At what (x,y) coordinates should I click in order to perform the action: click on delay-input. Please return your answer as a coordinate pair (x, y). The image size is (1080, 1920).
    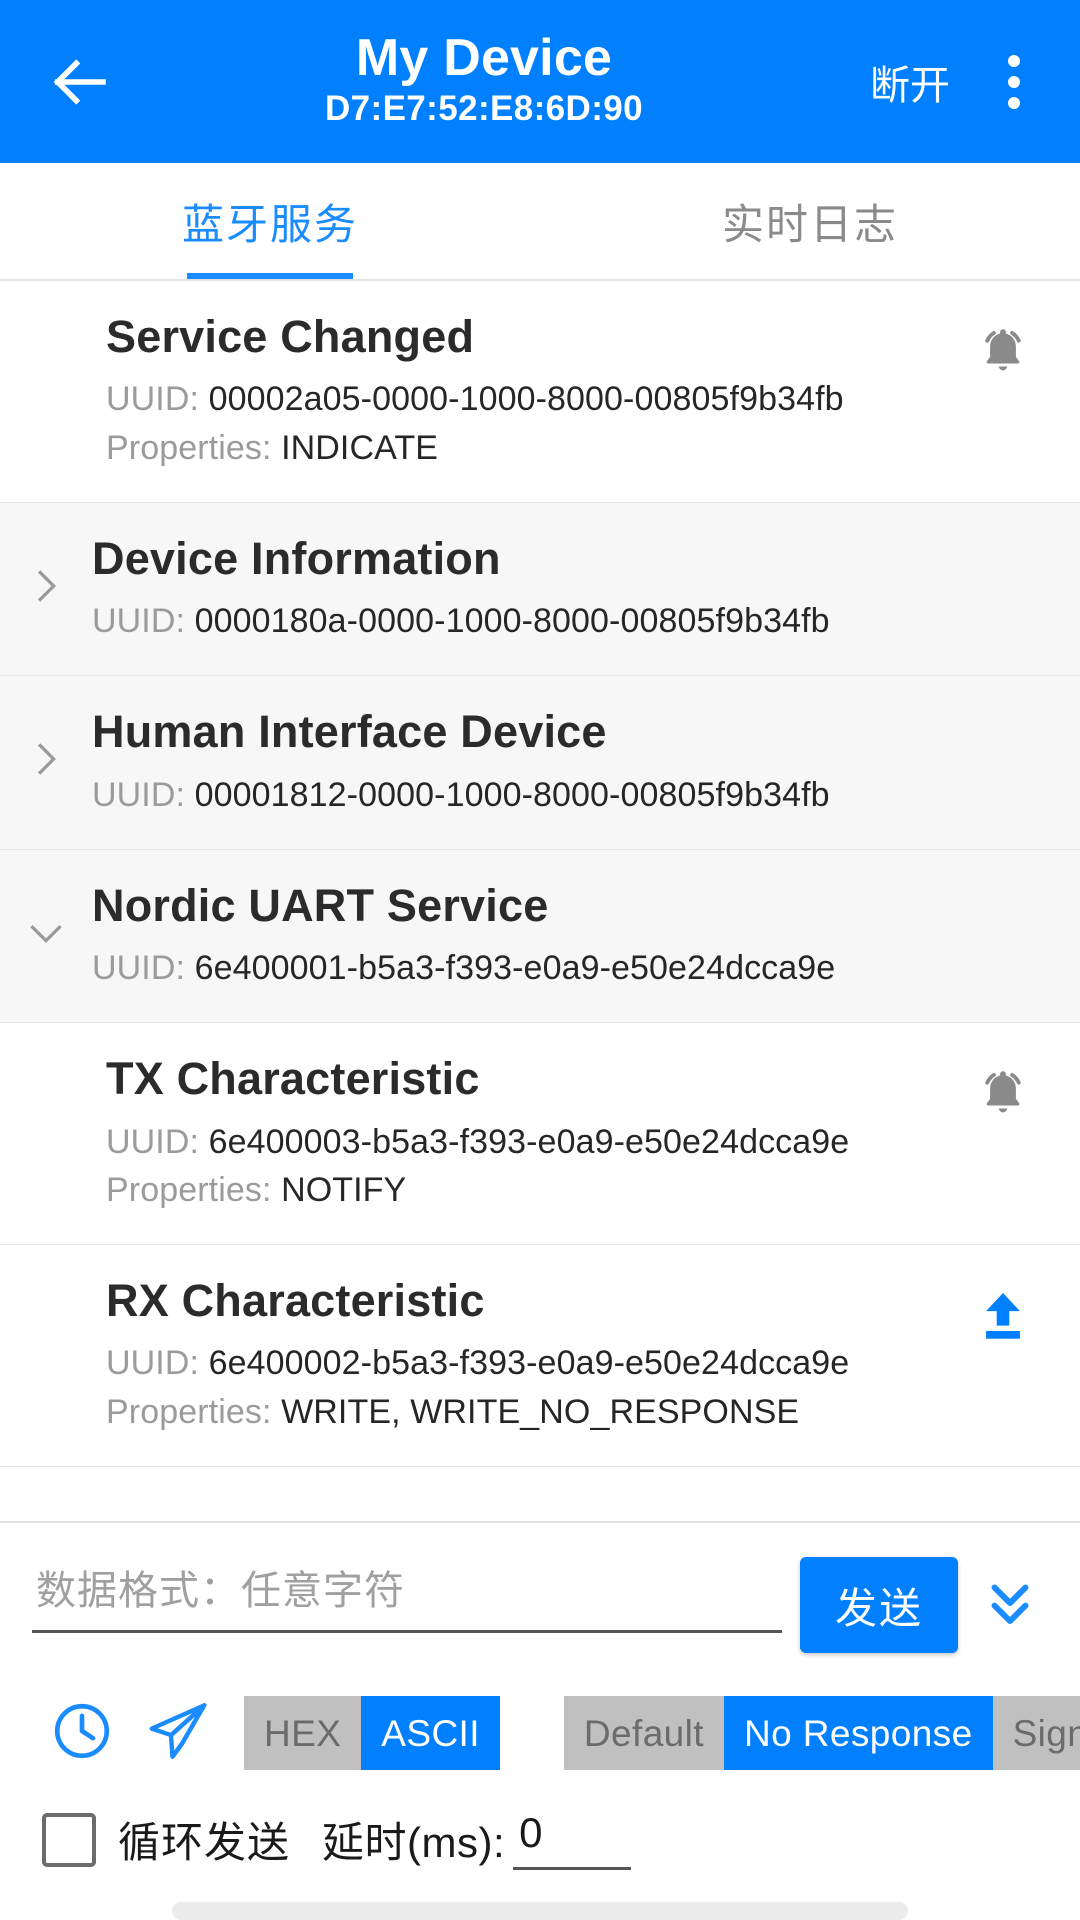
    Looking at the image, I should click on (572, 1839).